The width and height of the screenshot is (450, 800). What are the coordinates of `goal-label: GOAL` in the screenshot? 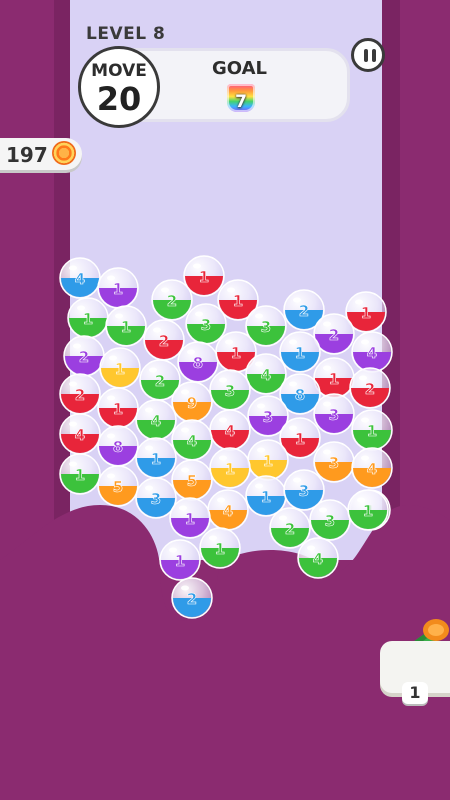 It's located at (239, 68).